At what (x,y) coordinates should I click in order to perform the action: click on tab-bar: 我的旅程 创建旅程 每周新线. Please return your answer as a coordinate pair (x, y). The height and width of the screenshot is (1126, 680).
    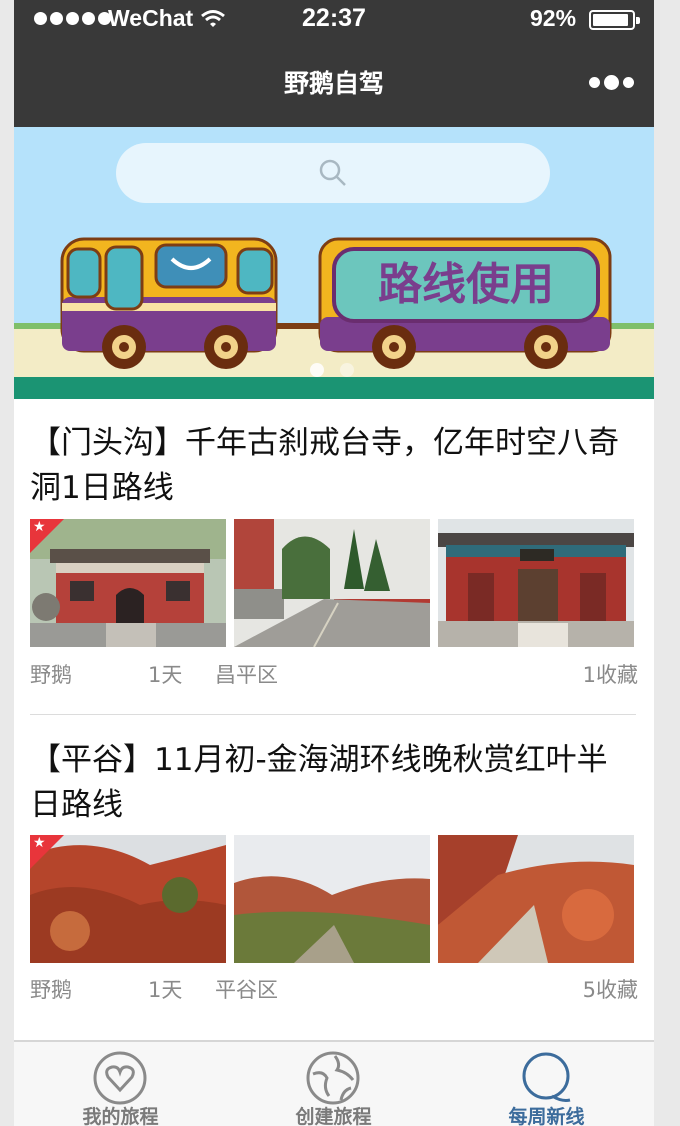
    Looking at the image, I should click on (334, 1083).